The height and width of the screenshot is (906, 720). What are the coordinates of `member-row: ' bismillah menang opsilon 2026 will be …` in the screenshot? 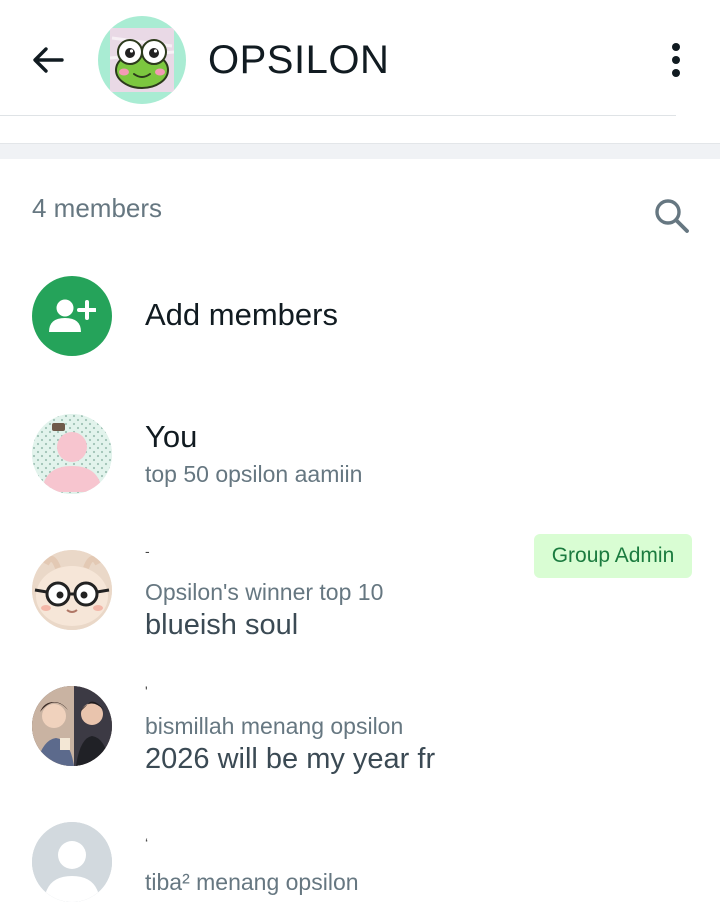 It's located at (360, 728).